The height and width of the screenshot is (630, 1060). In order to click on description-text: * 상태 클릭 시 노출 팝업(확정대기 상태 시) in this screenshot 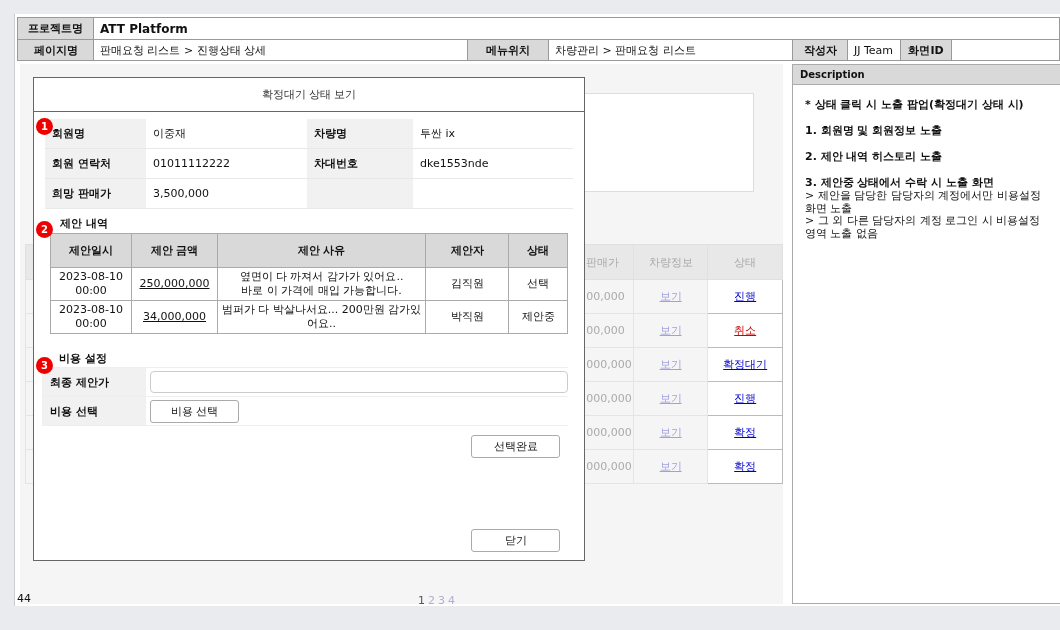, I will do `click(915, 104)`.